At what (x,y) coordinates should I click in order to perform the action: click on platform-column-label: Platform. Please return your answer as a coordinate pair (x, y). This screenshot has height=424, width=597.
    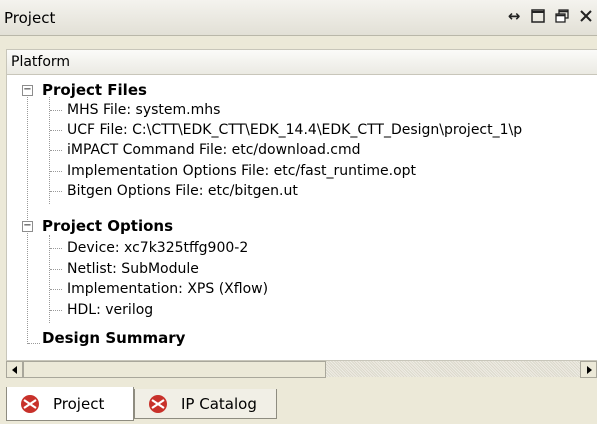
    Looking at the image, I should click on (41, 62).